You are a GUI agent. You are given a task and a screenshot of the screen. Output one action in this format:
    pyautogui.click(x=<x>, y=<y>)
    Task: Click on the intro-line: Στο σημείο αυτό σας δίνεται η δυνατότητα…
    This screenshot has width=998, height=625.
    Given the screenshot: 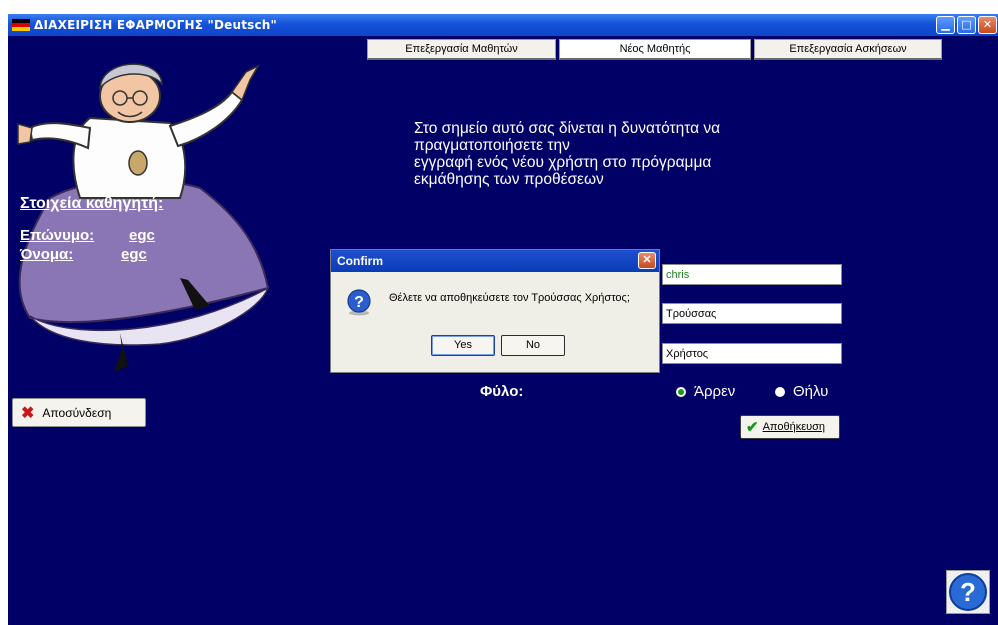 What is the action you would take?
    pyautogui.click(x=567, y=128)
    